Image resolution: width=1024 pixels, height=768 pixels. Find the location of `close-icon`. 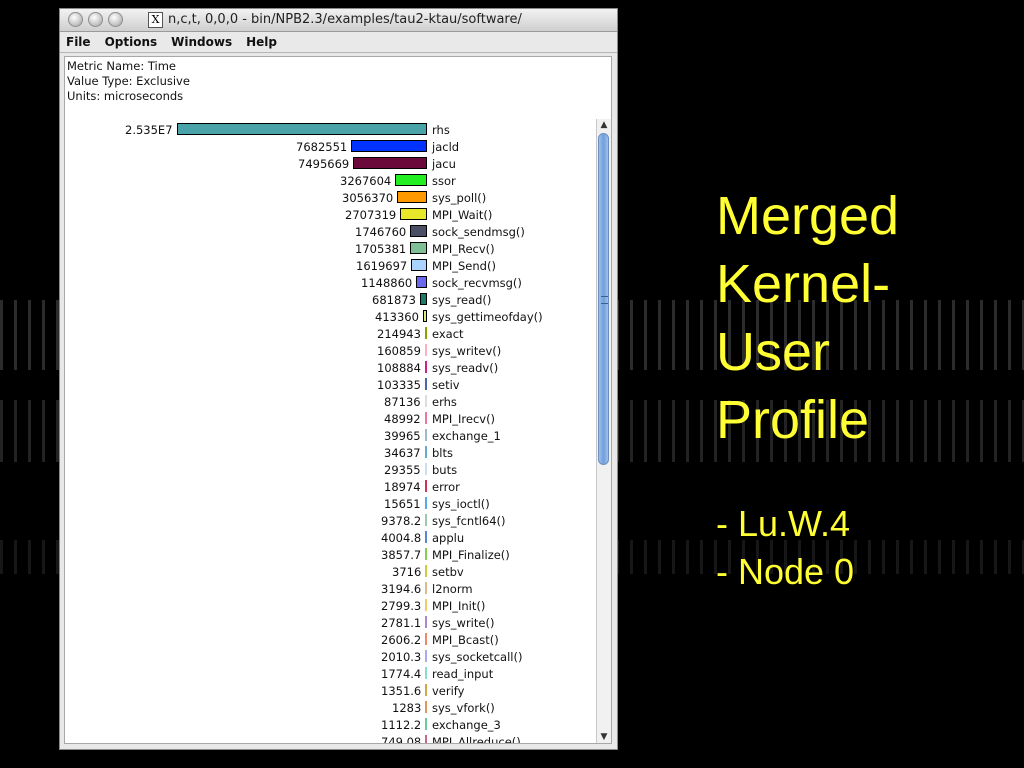

close-icon is located at coordinates (75, 19).